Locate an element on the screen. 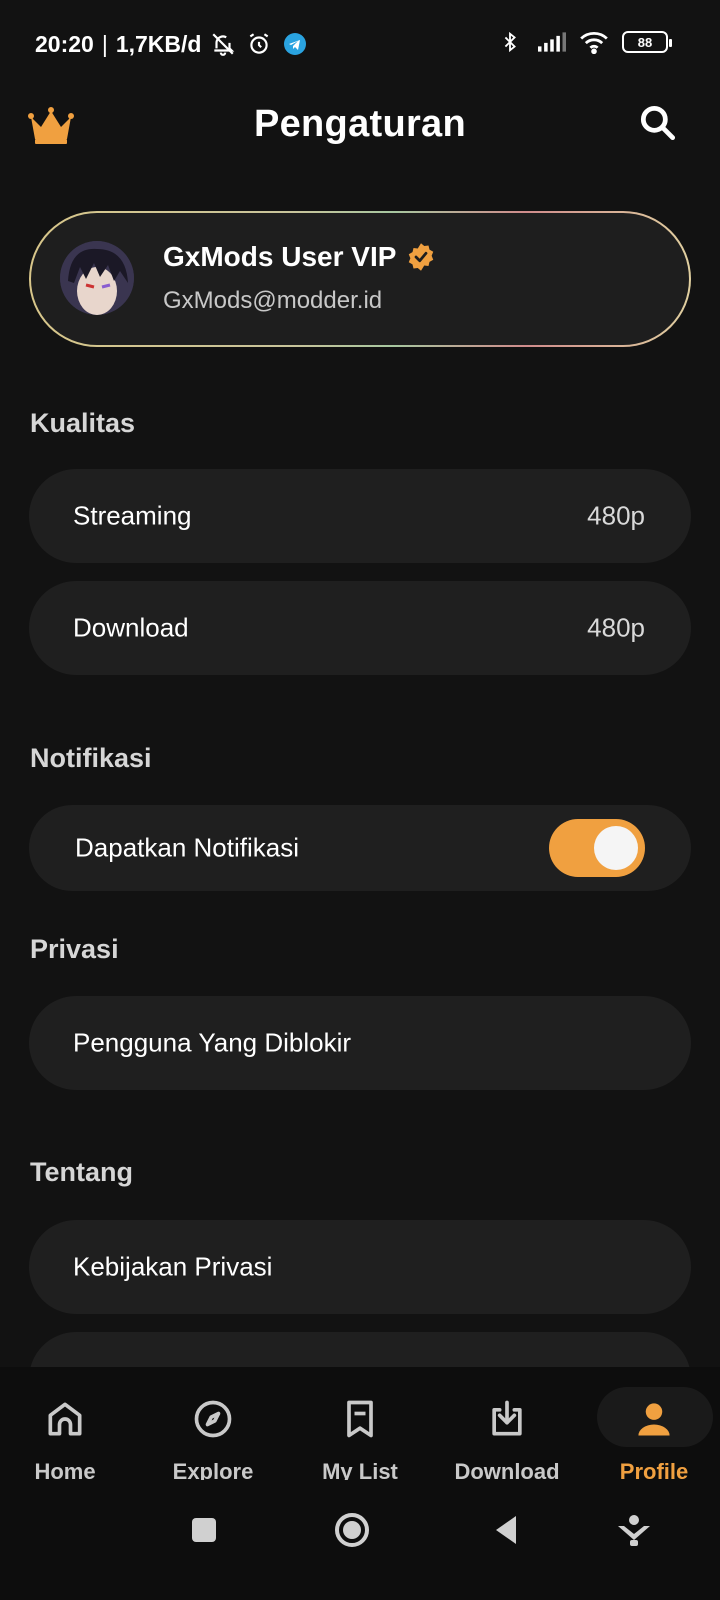 Image resolution: width=720 pixels, height=1600 pixels. assistant-icon is located at coordinates (634, 1530).